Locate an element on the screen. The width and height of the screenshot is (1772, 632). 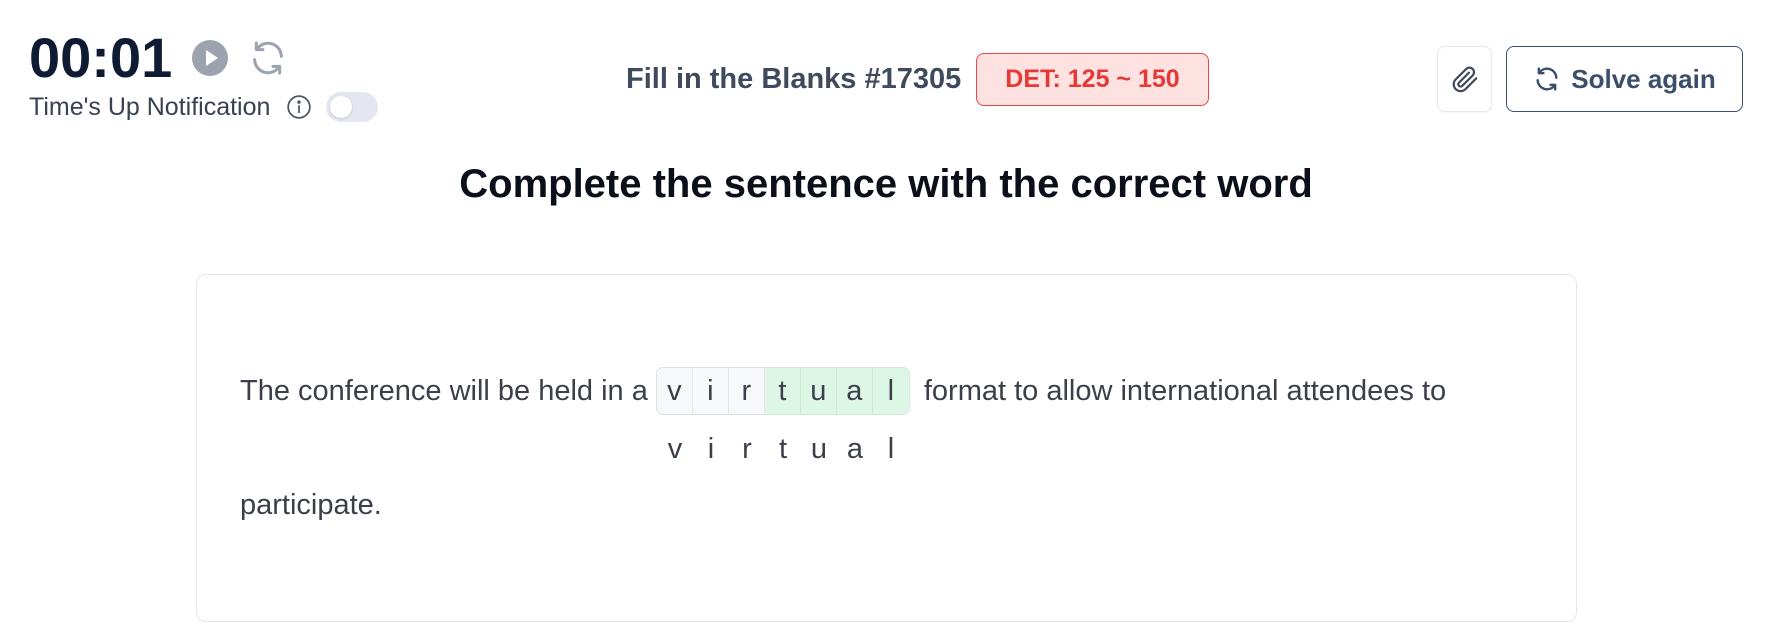
answer-letter: a is located at coordinates (855, 449).